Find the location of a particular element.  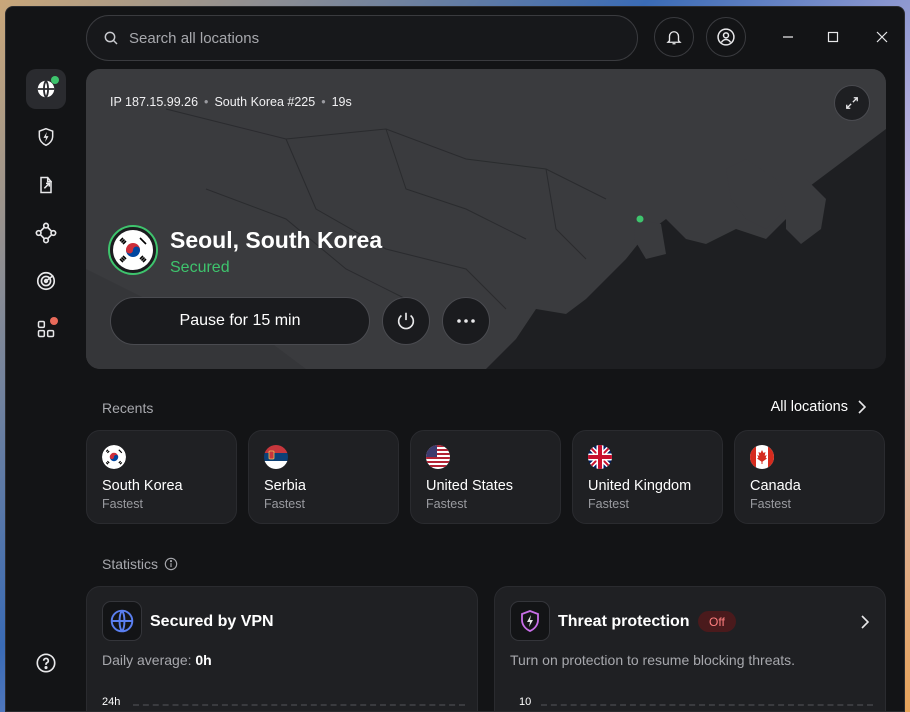

recent-item-name: South Korea is located at coordinates (142, 486).